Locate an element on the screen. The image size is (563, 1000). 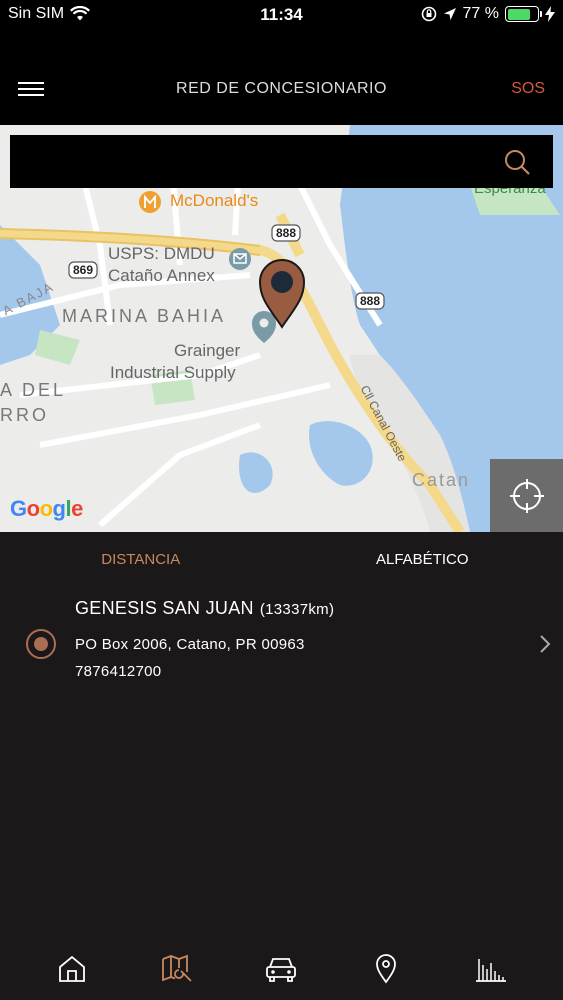
dealer-map-marker is located at coordinates (282, 293).